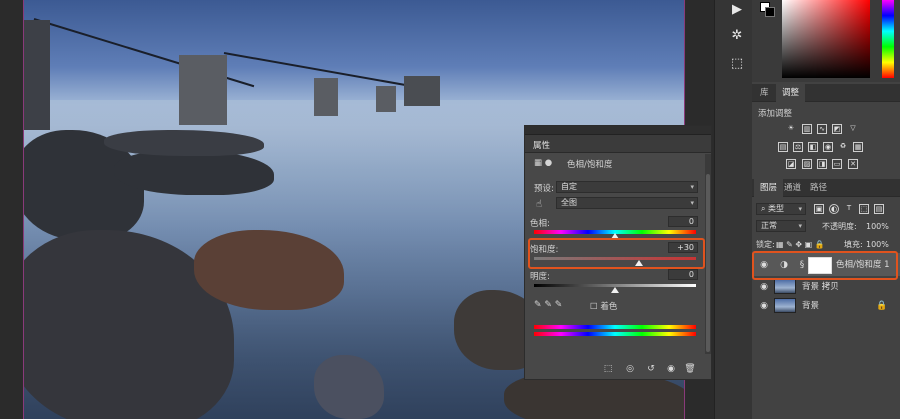  Describe the element at coordinates (548, 305) in the screenshot. I see `eyedropper-icons: ✎ ✎ ✎` at that location.